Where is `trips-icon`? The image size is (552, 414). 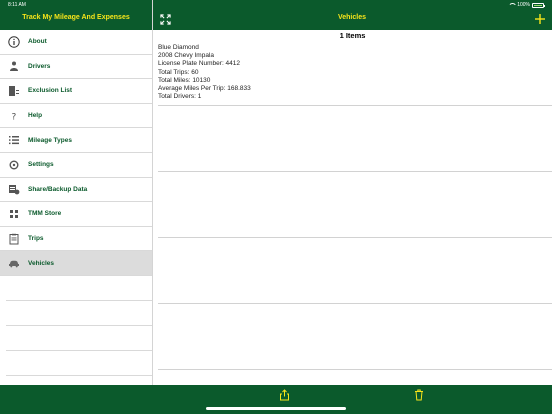 trips-icon is located at coordinates (14, 239).